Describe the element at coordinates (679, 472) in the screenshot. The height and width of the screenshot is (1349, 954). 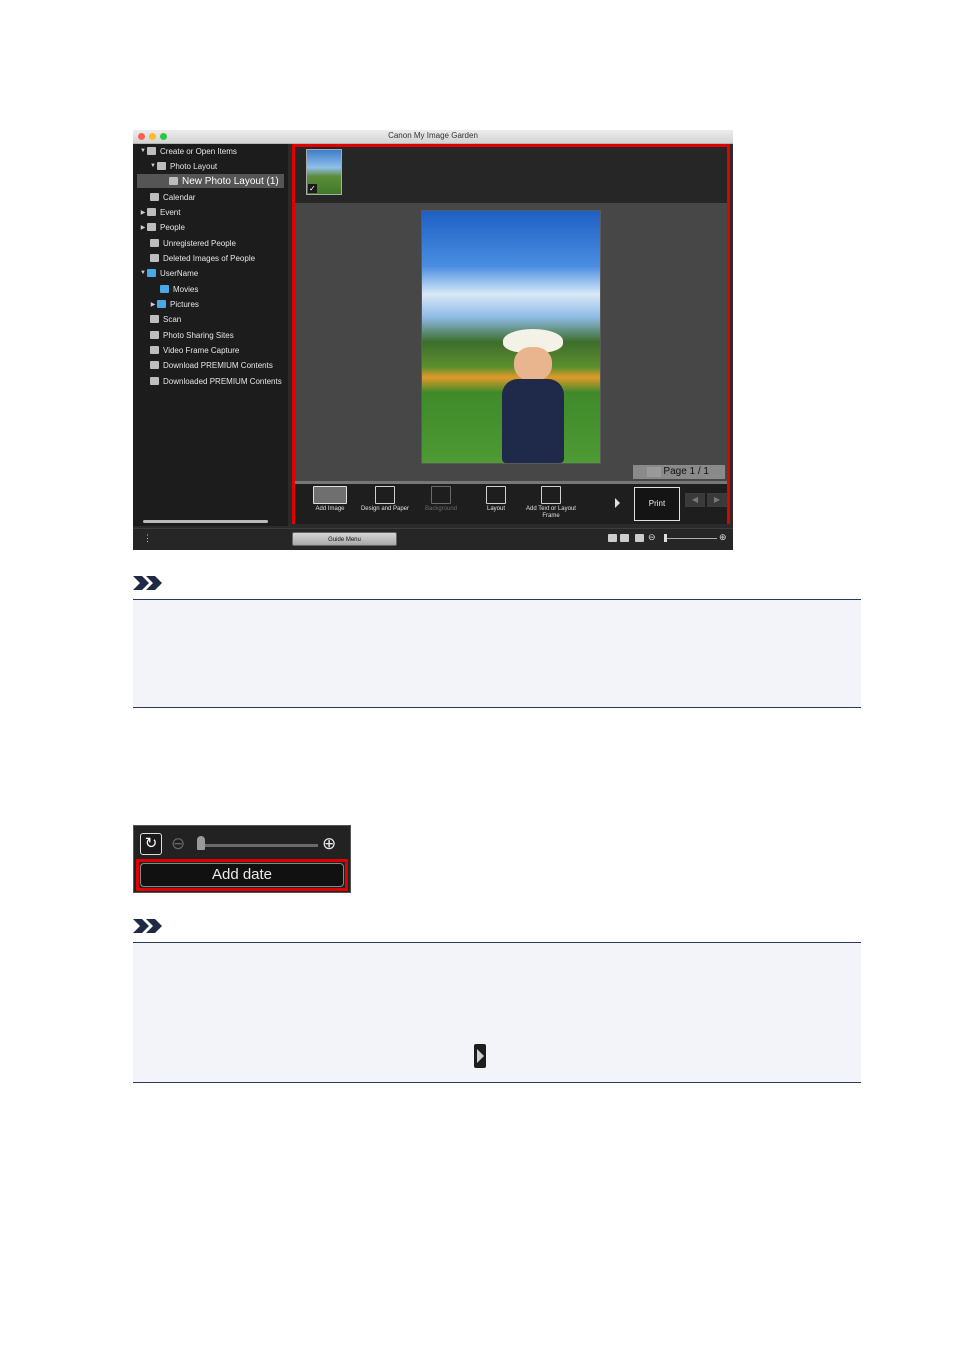
I see `page-indicator: Page 1 / 1` at that location.